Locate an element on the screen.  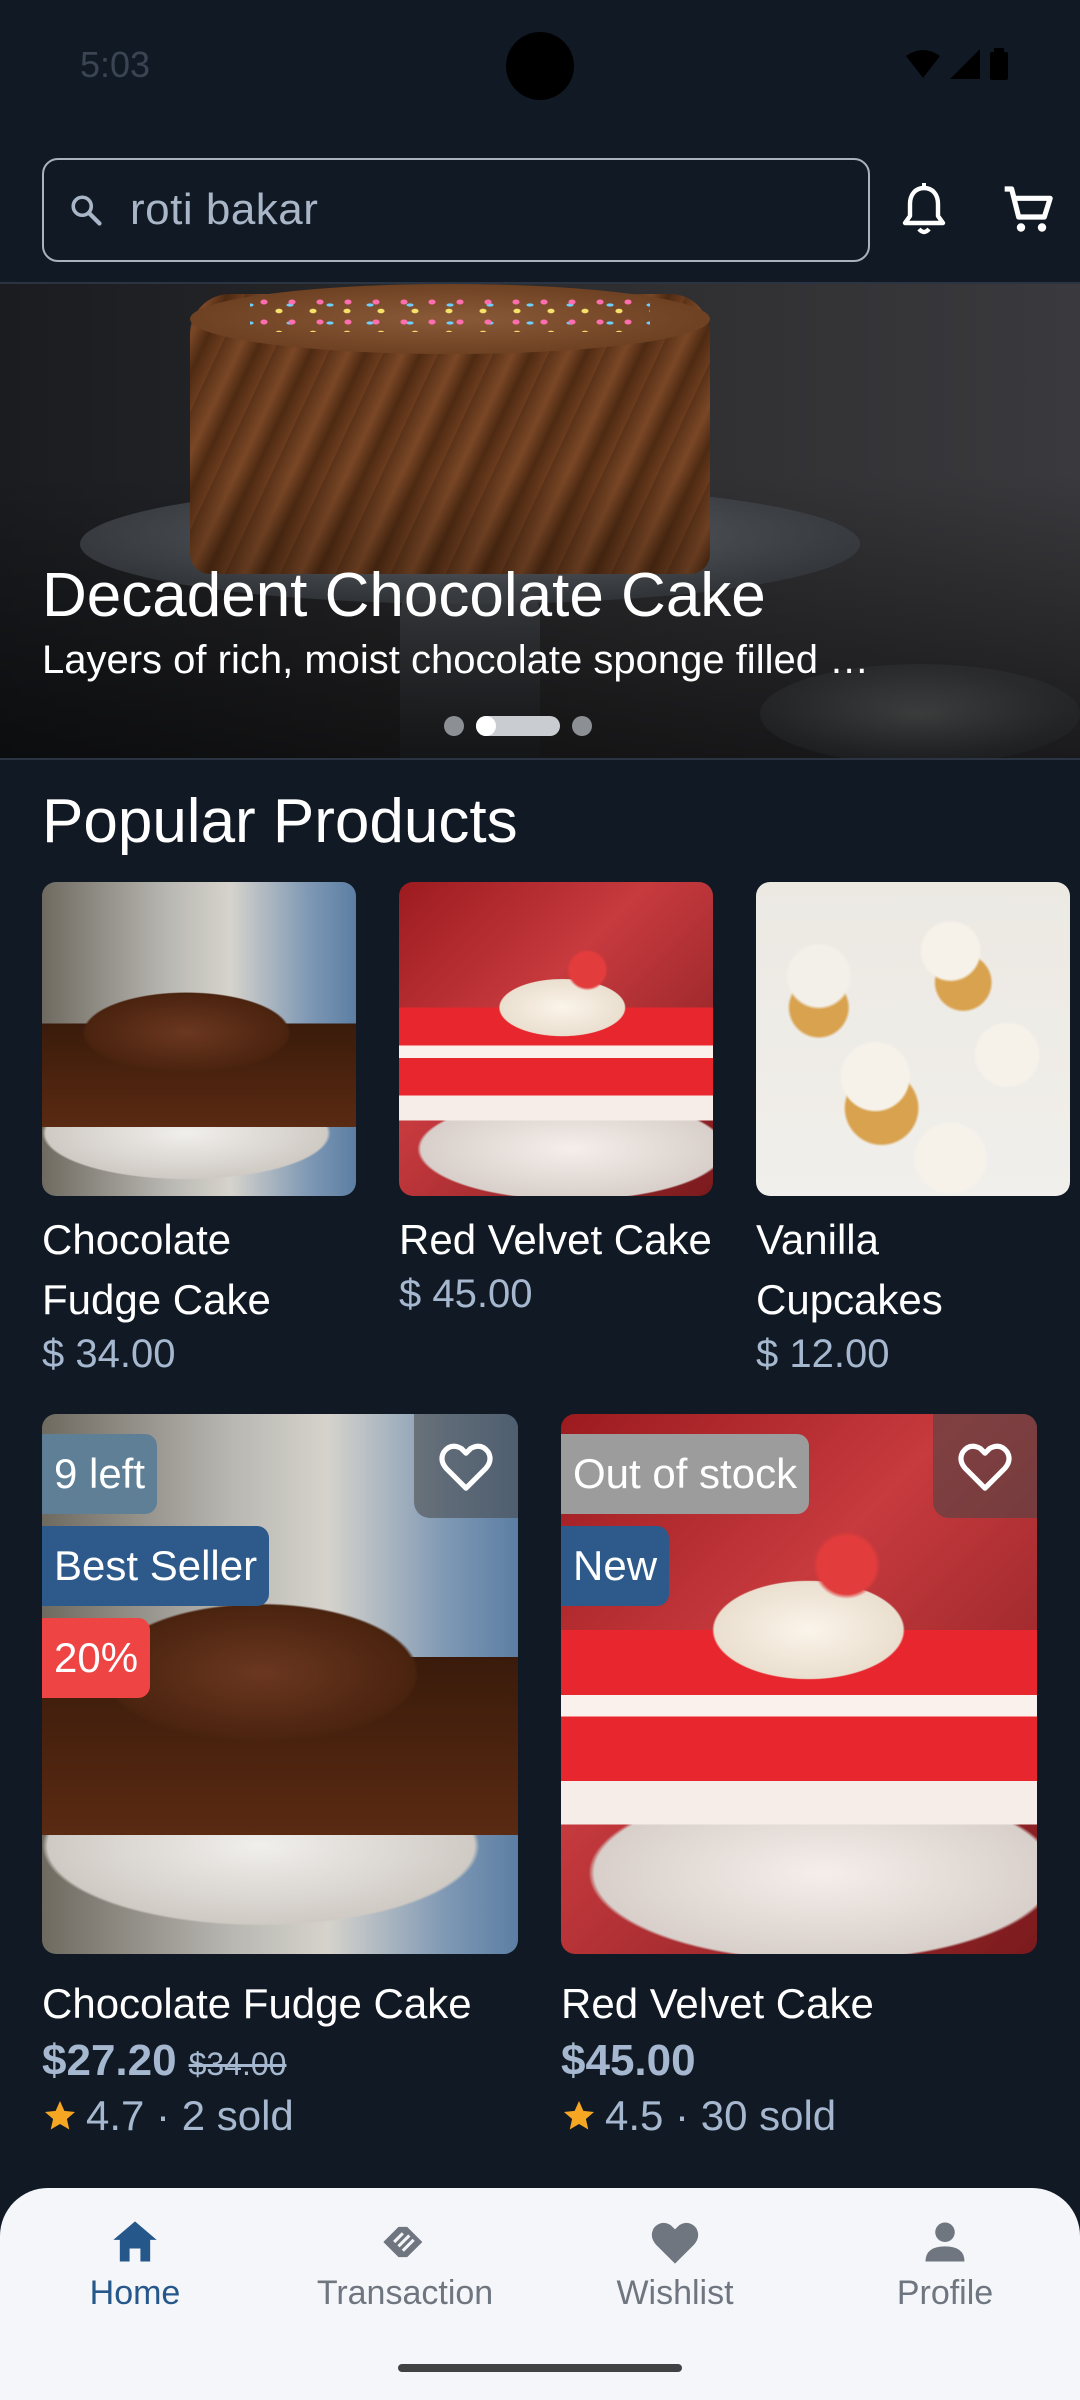
cart-icon is located at coordinates (1028, 209).